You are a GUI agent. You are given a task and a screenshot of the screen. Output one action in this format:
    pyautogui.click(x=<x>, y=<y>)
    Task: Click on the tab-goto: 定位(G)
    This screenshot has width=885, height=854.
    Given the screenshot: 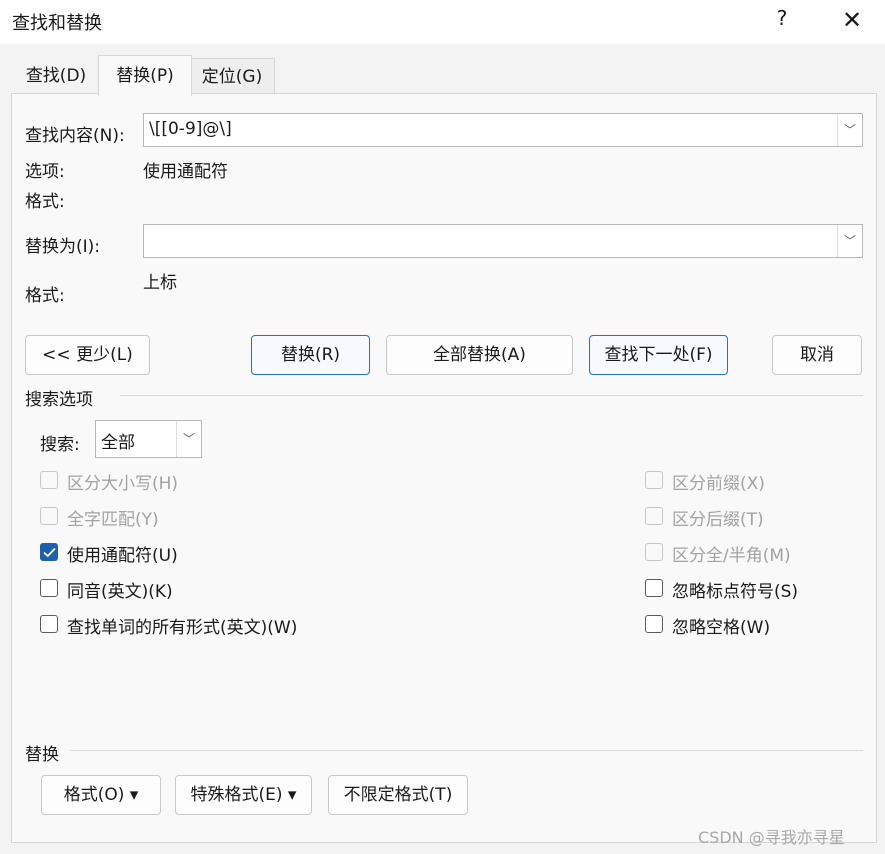 What is the action you would take?
    pyautogui.click(x=232, y=75)
    